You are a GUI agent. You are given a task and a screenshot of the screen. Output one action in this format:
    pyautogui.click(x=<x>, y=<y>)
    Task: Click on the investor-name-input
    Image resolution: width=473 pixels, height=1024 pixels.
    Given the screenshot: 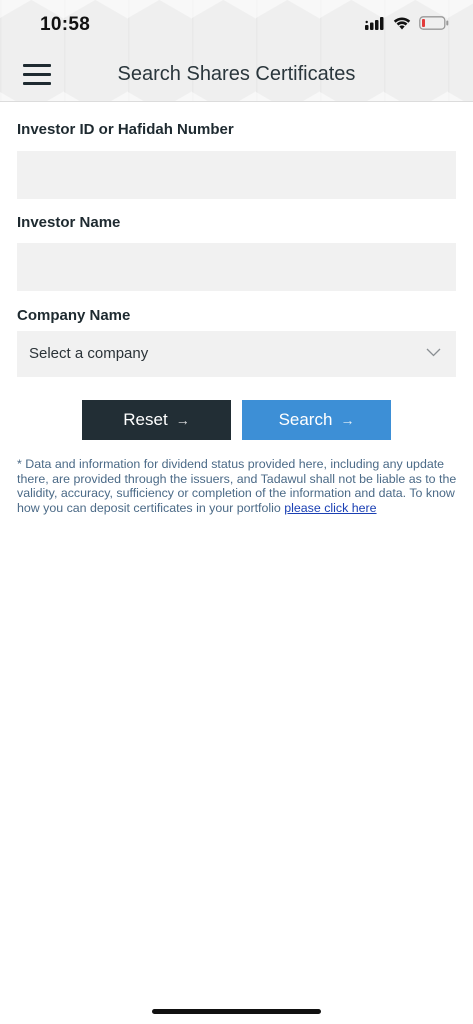 What is the action you would take?
    pyautogui.click(x=236, y=267)
    